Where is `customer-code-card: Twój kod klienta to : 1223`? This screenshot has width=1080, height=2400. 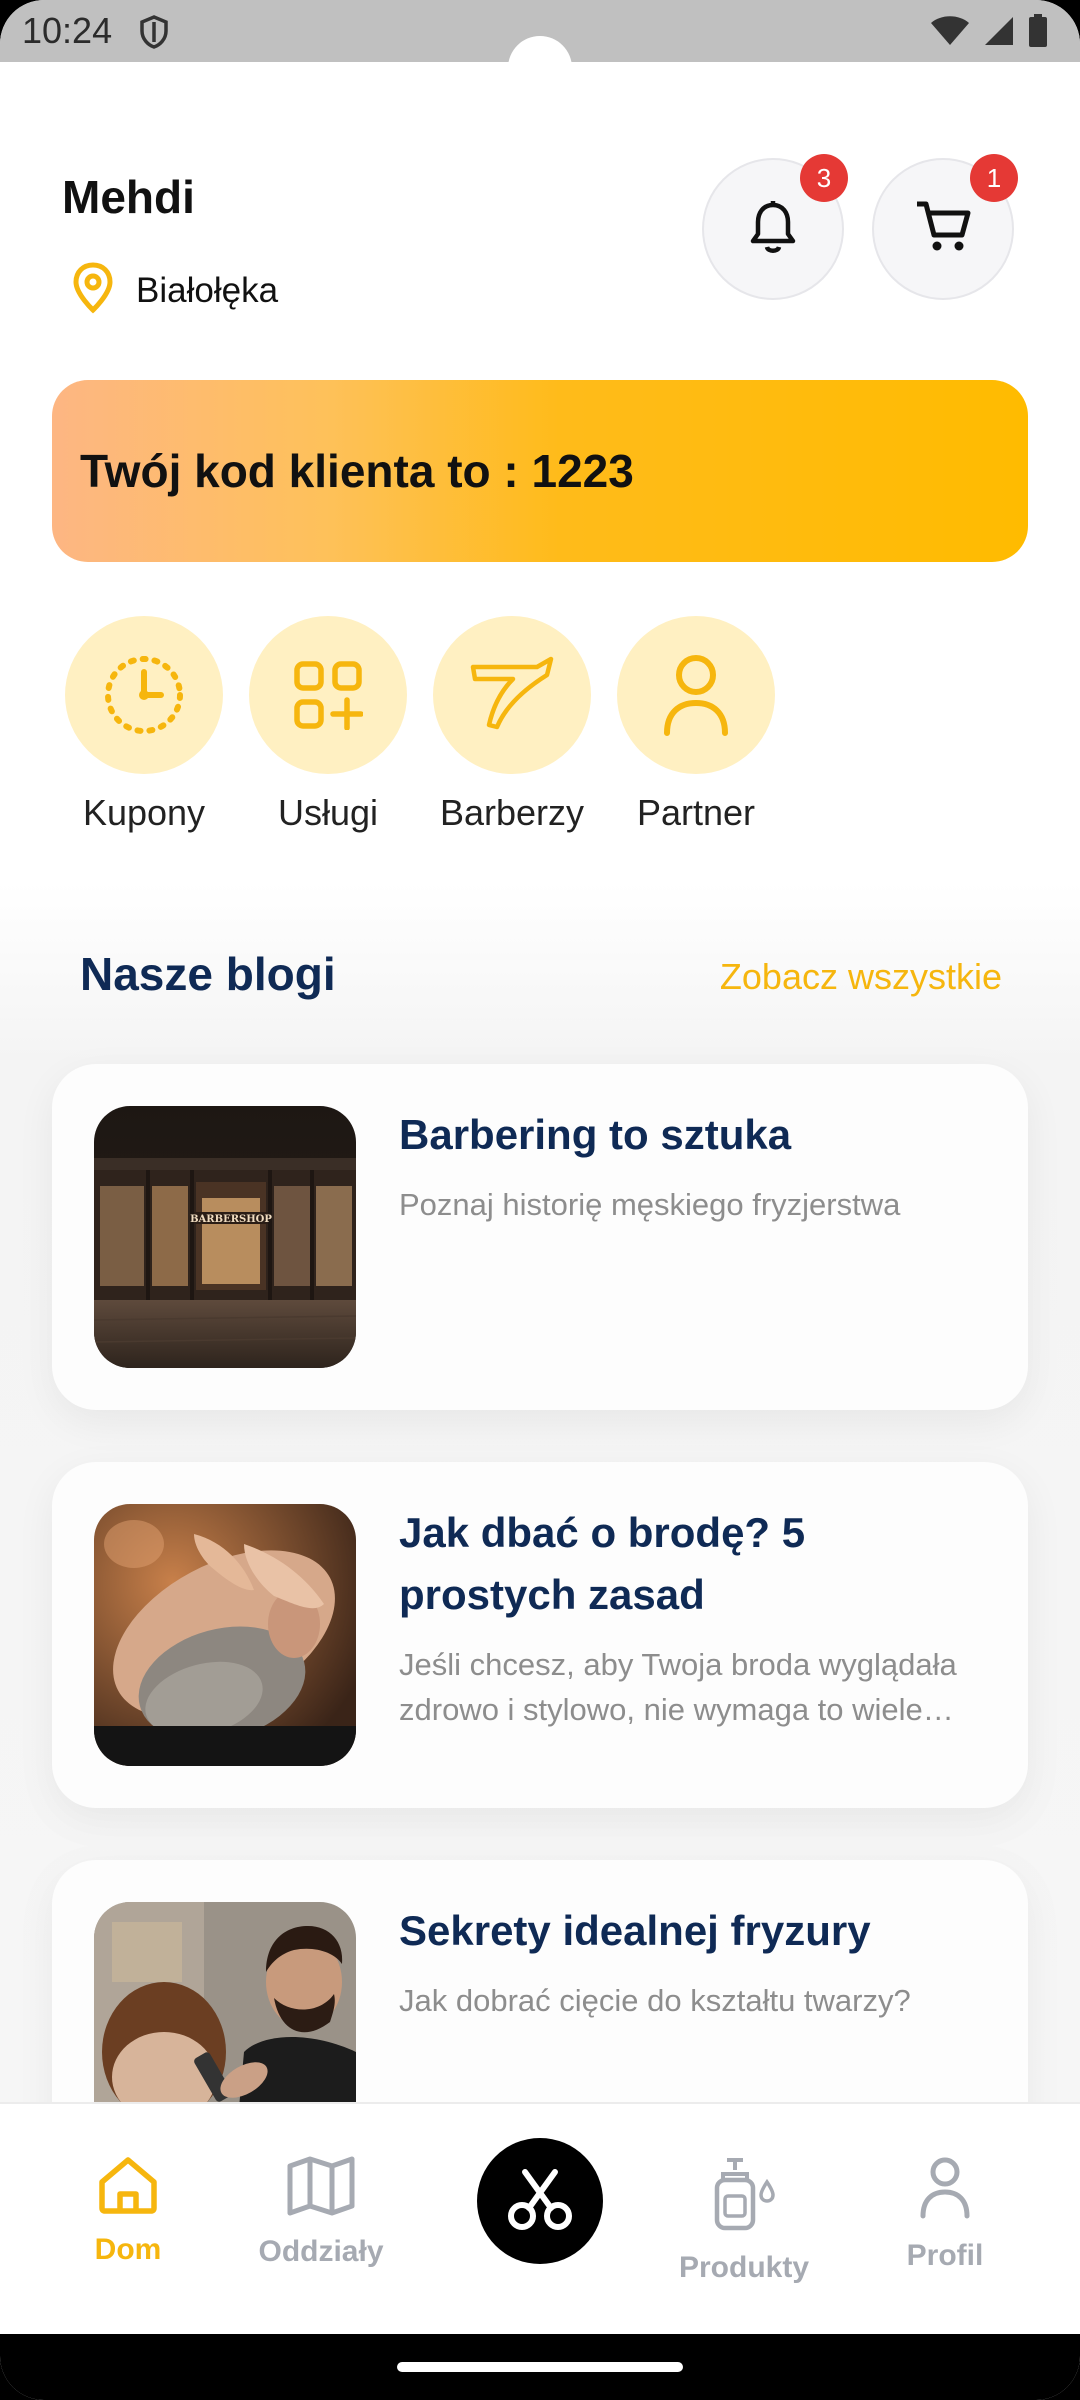
customer-code-card: Twój kod klienta to : 1223 is located at coordinates (540, 471).